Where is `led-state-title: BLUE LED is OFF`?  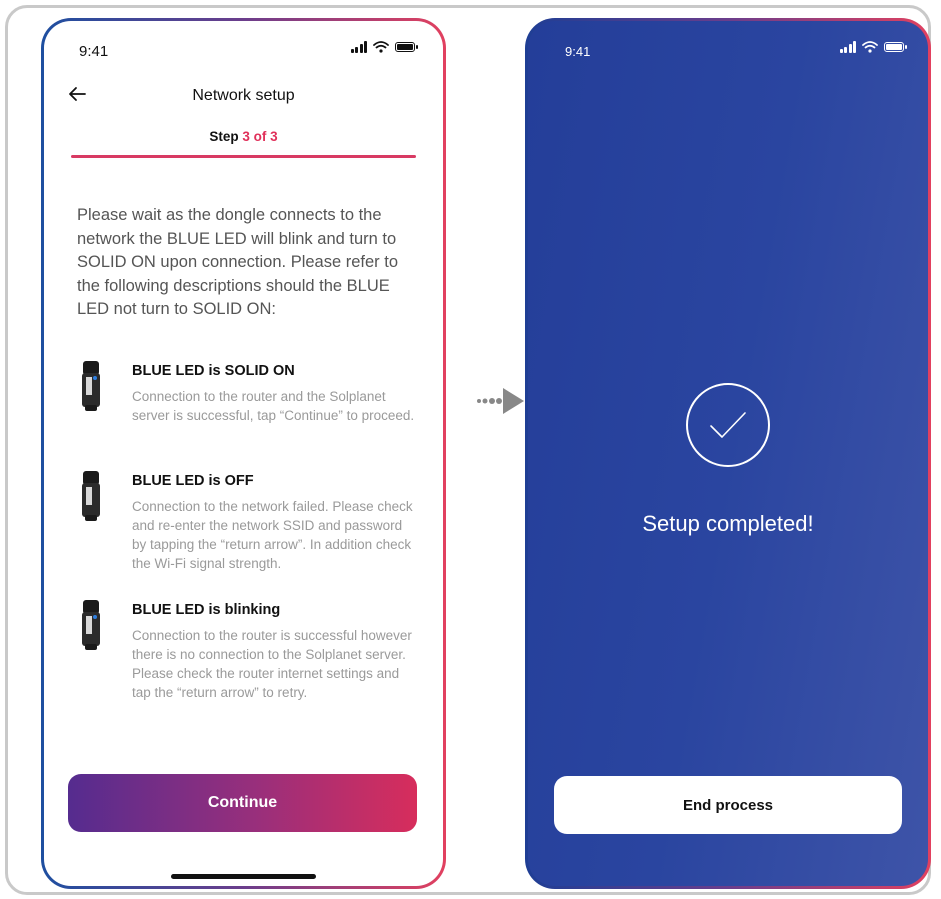
led-state-title: BLUE LED is OFF is located at coordinates (193, 481).